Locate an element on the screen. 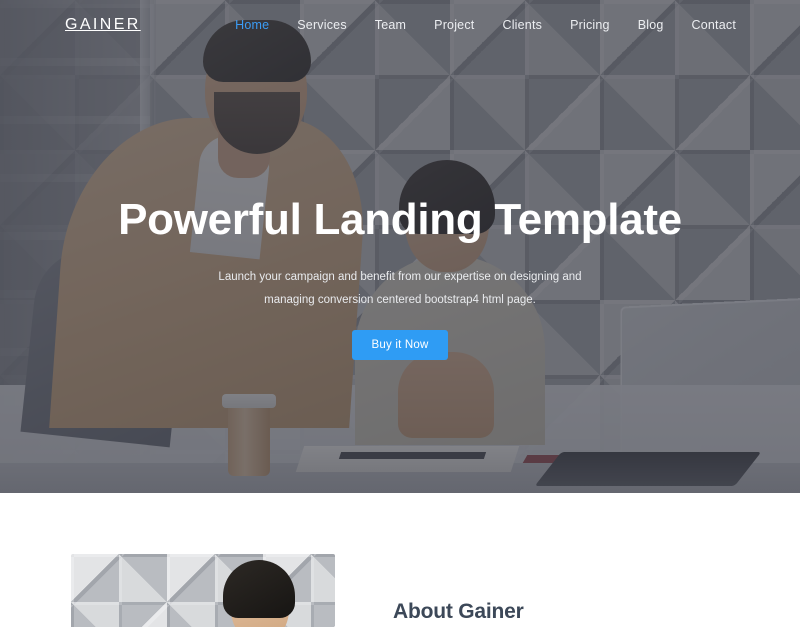  about-title: About Gainer is located at coordinates (458, 611).